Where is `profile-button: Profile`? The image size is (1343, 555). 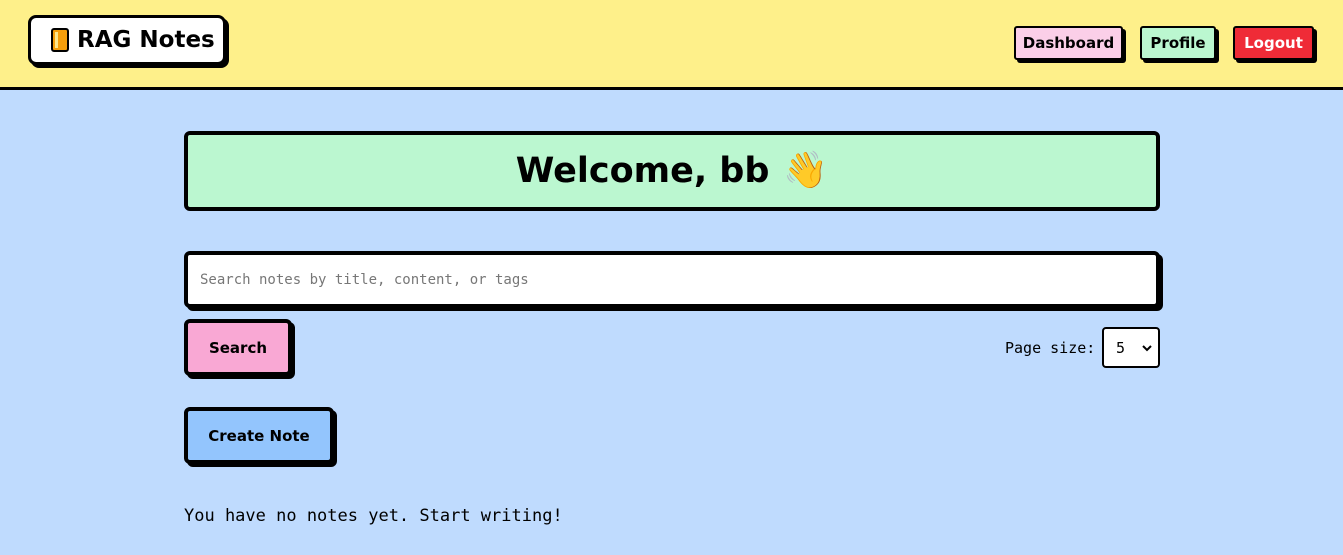 profile-button: Profile is located at coordinates (1178, 43).